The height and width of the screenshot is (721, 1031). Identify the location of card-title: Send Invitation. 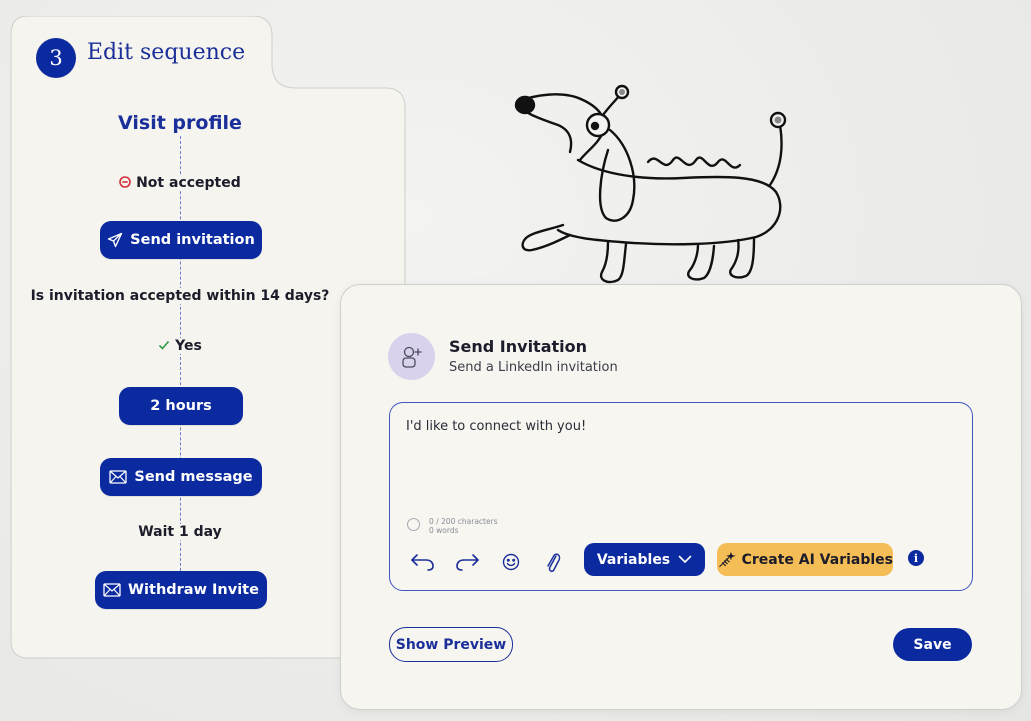
(518, 346).